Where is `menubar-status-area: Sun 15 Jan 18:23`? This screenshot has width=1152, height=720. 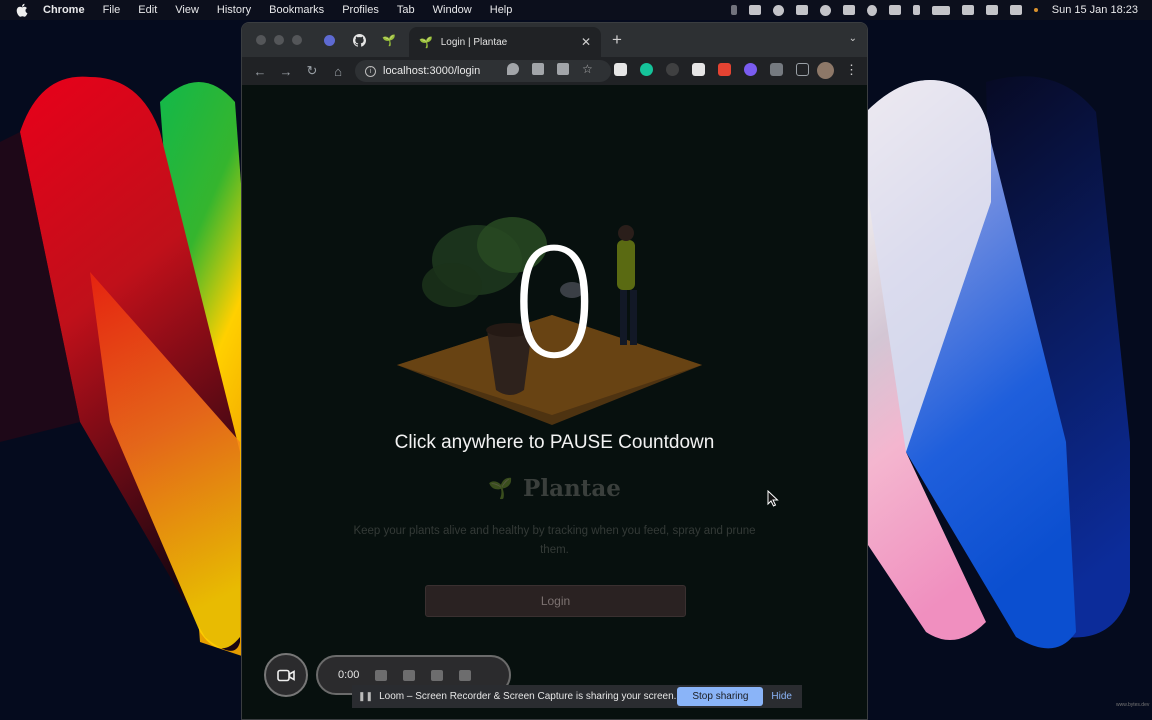
menubar-status-area: Sun 15 Jan 18:23 is located at coordinates (934, 10).